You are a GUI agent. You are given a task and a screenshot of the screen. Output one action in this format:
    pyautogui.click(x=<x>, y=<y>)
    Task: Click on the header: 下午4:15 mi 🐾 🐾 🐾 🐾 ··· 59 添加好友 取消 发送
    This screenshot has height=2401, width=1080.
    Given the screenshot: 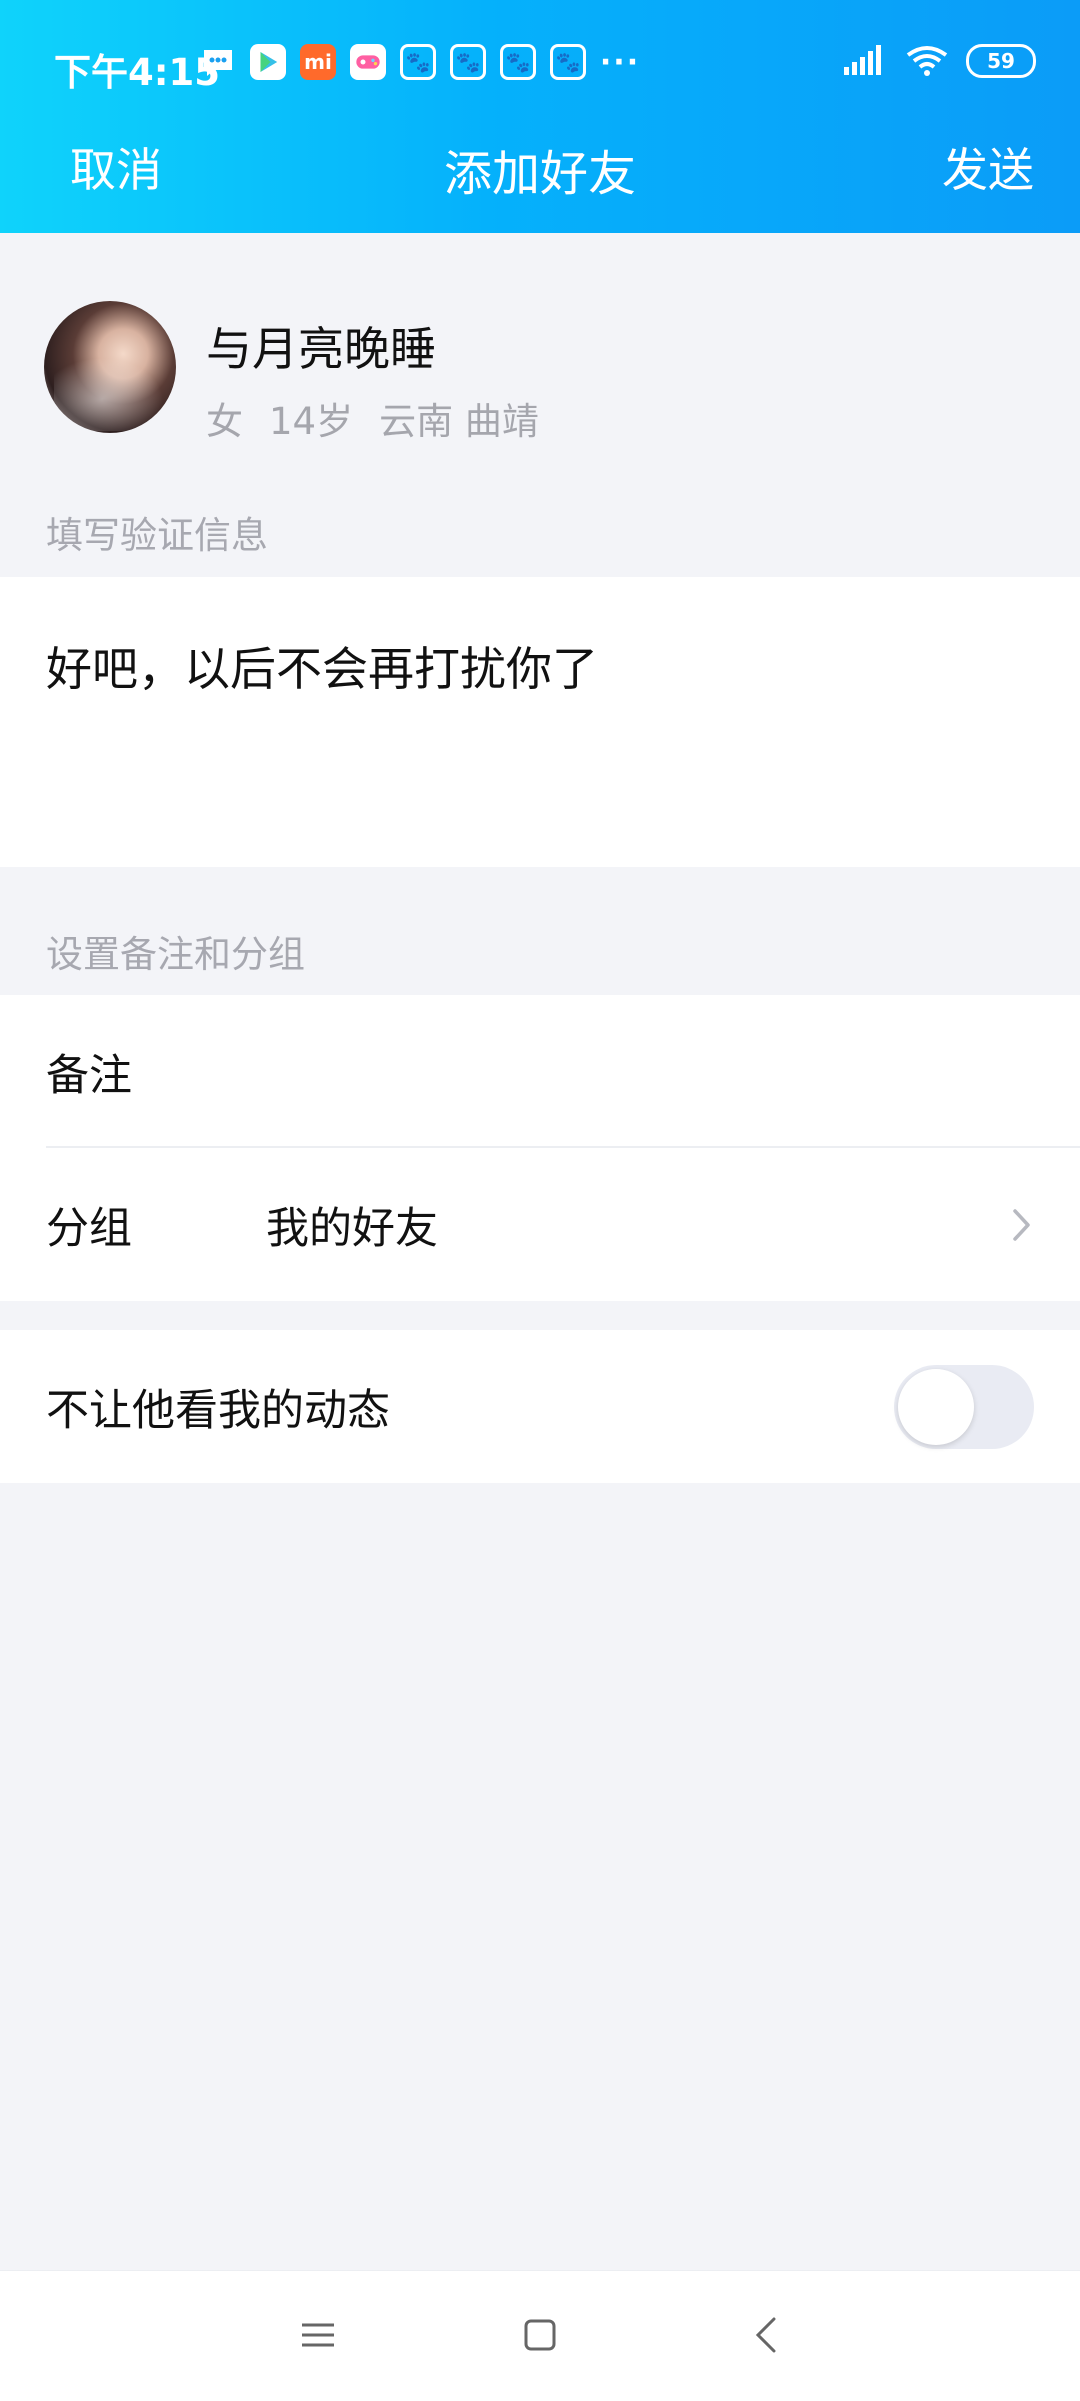 What is the action you would take?
    pyautogui.click(x=540, y=116)
    